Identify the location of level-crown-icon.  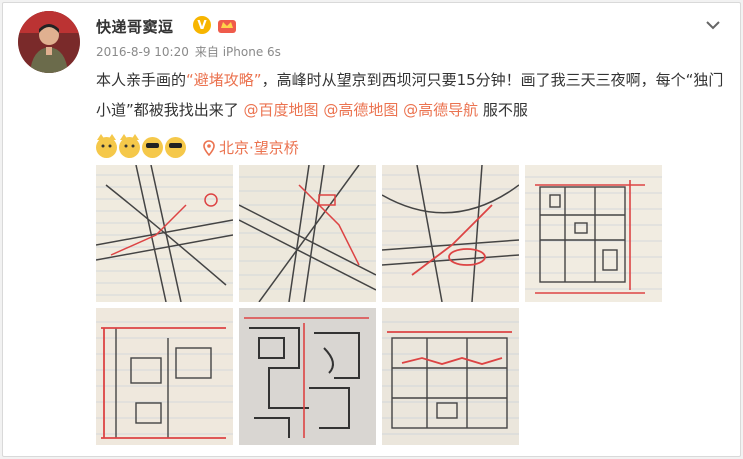
(227, 25).